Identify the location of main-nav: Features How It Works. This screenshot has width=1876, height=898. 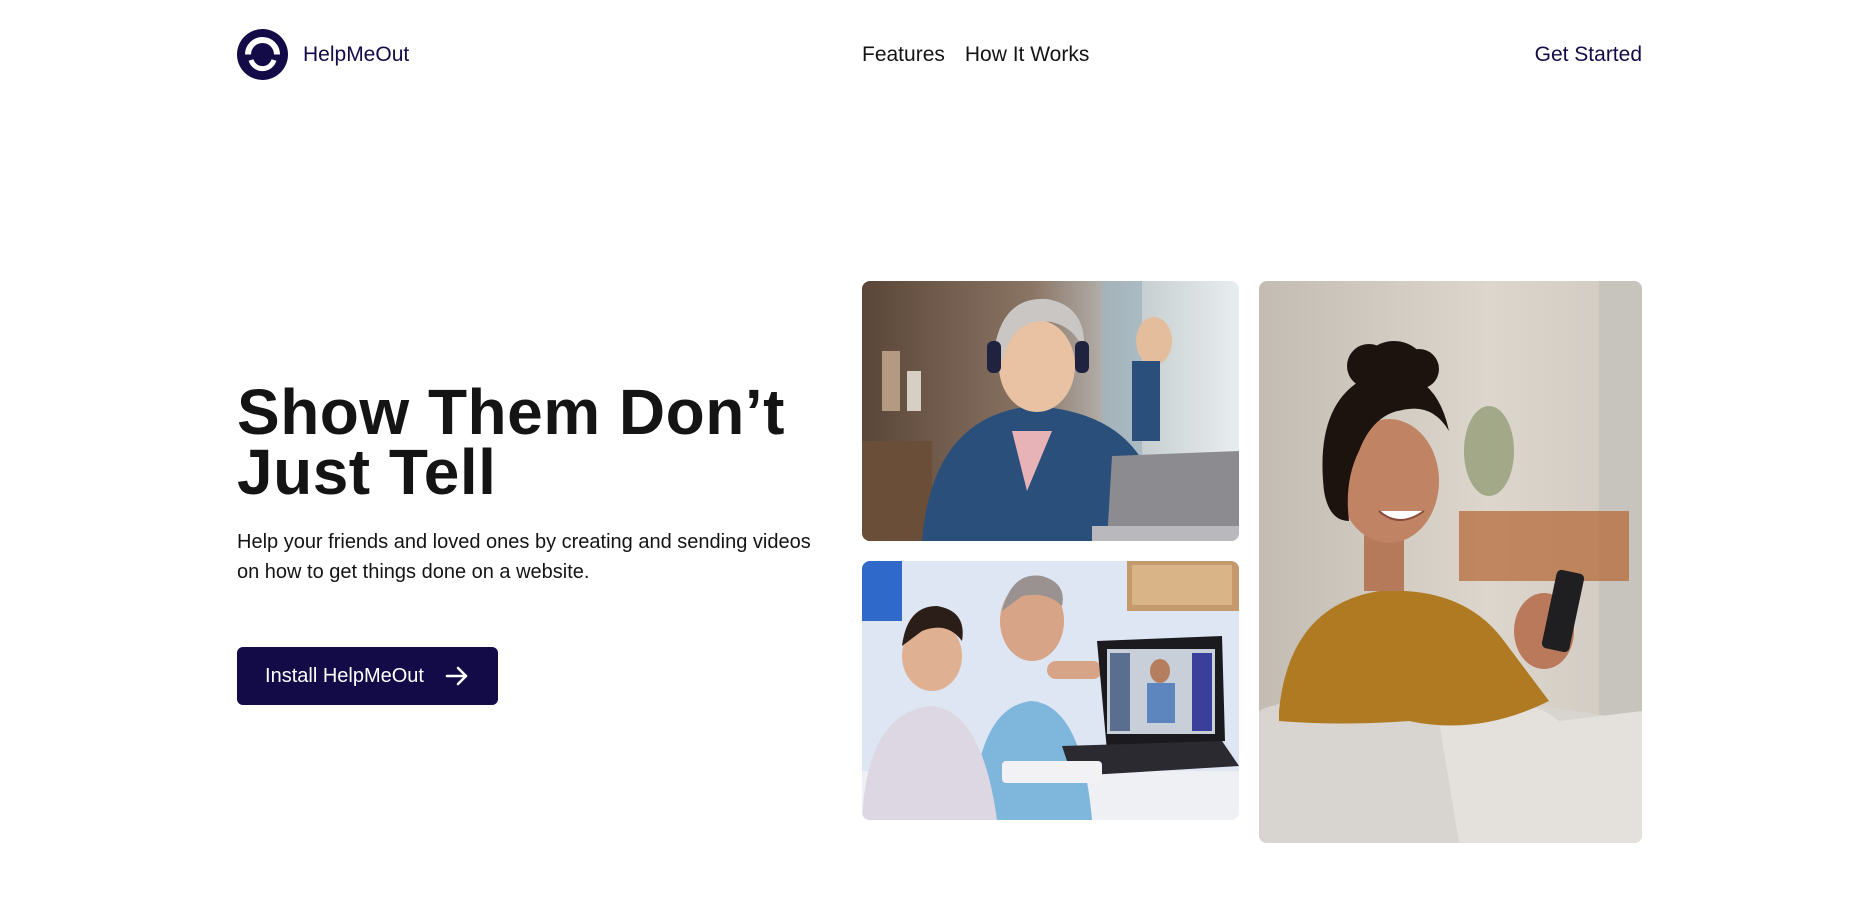
(975, 55).